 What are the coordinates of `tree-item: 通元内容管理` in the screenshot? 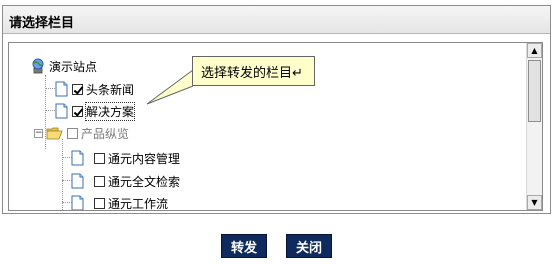 It's located at (125, 158).